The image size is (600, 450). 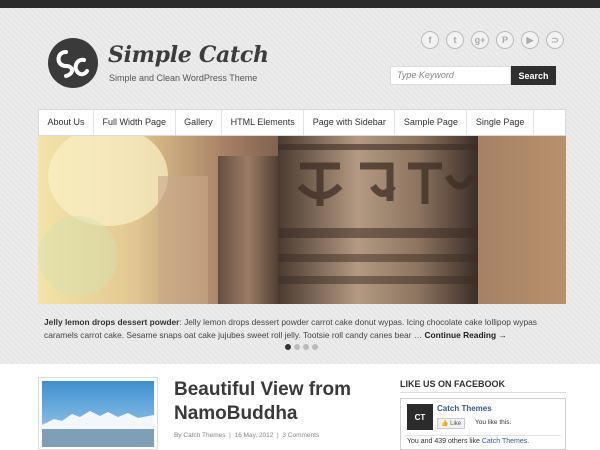 I want to click on social-links: f t g+ P ▶ ⊃, so click(x=492, y=40).